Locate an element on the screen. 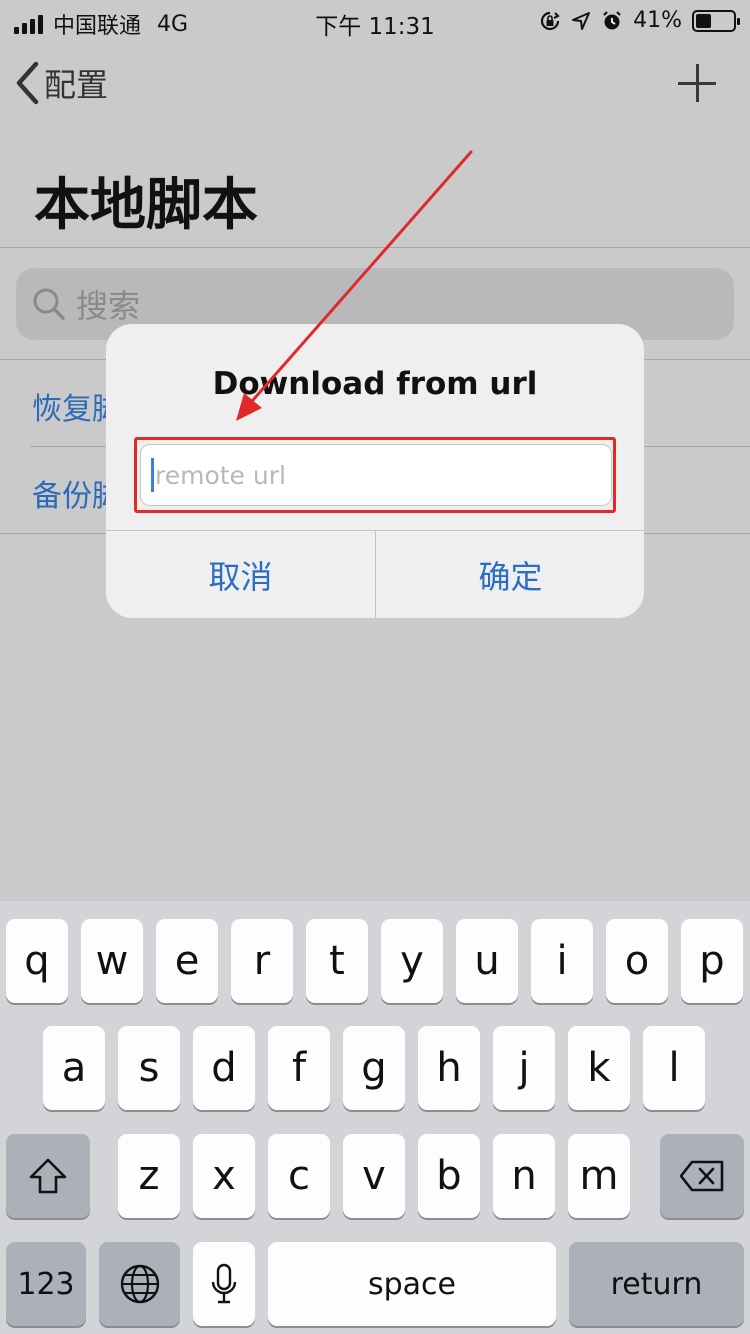 The width and height of the screenshot is (750, 1334). delete-key is located at coordinates (702, 1176).